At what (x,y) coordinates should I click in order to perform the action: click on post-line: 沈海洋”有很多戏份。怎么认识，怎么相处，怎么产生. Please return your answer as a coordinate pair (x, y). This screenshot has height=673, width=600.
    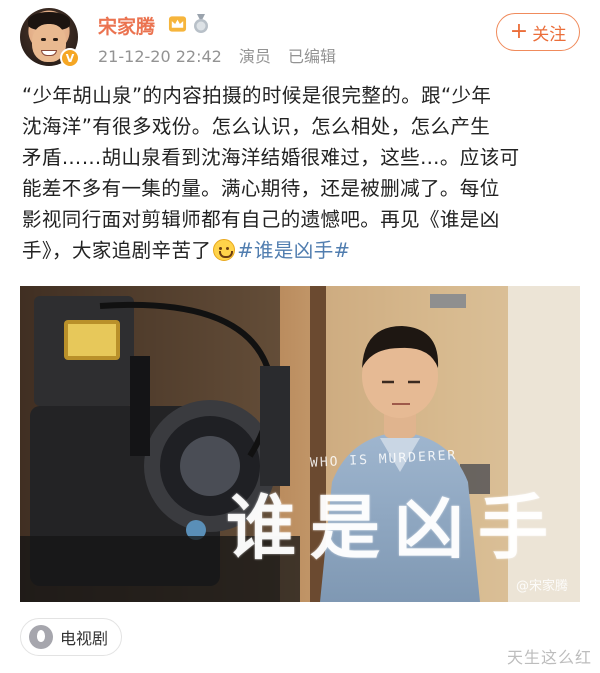
    Looking at the image, I should click on (256, 126).